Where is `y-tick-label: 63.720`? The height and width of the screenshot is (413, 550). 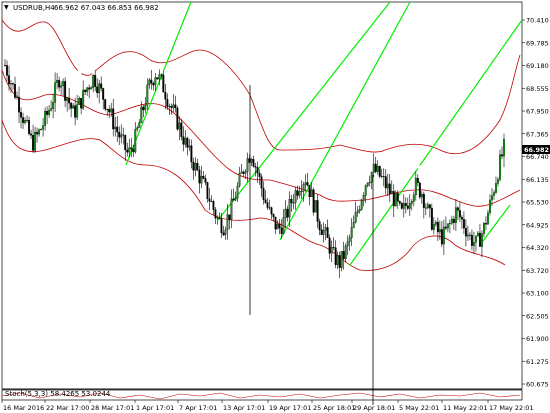 y-tick-label: 63.720 is located at coordinates (537, 271).